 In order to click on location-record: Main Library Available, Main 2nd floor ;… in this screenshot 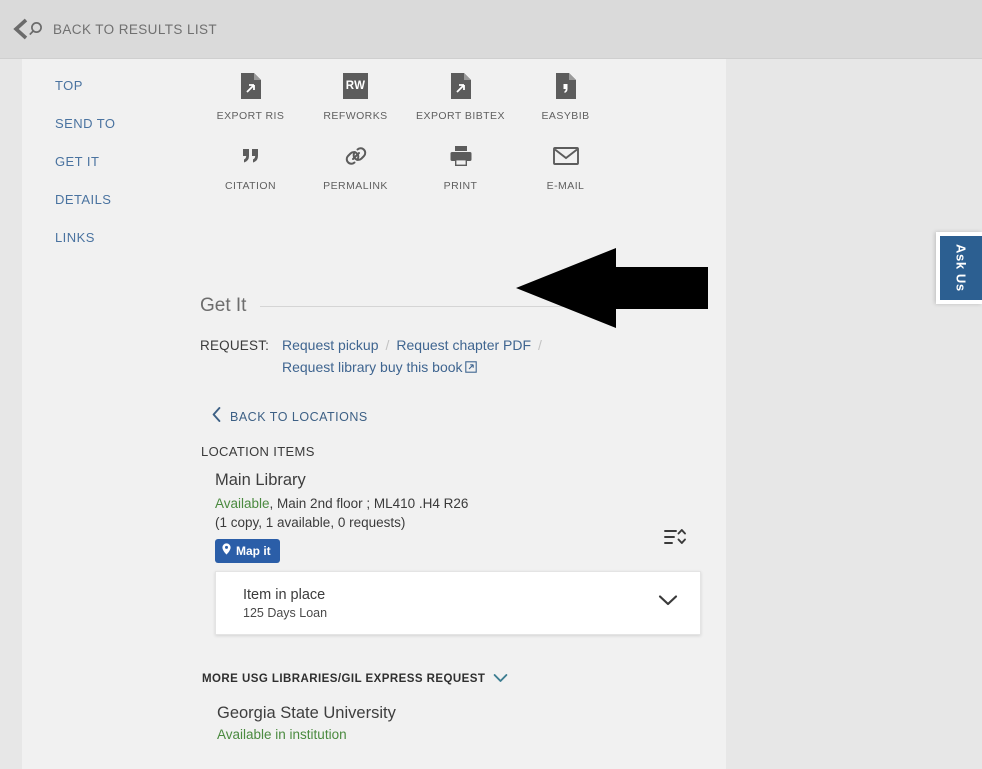, I will do `click(450, 517)`.